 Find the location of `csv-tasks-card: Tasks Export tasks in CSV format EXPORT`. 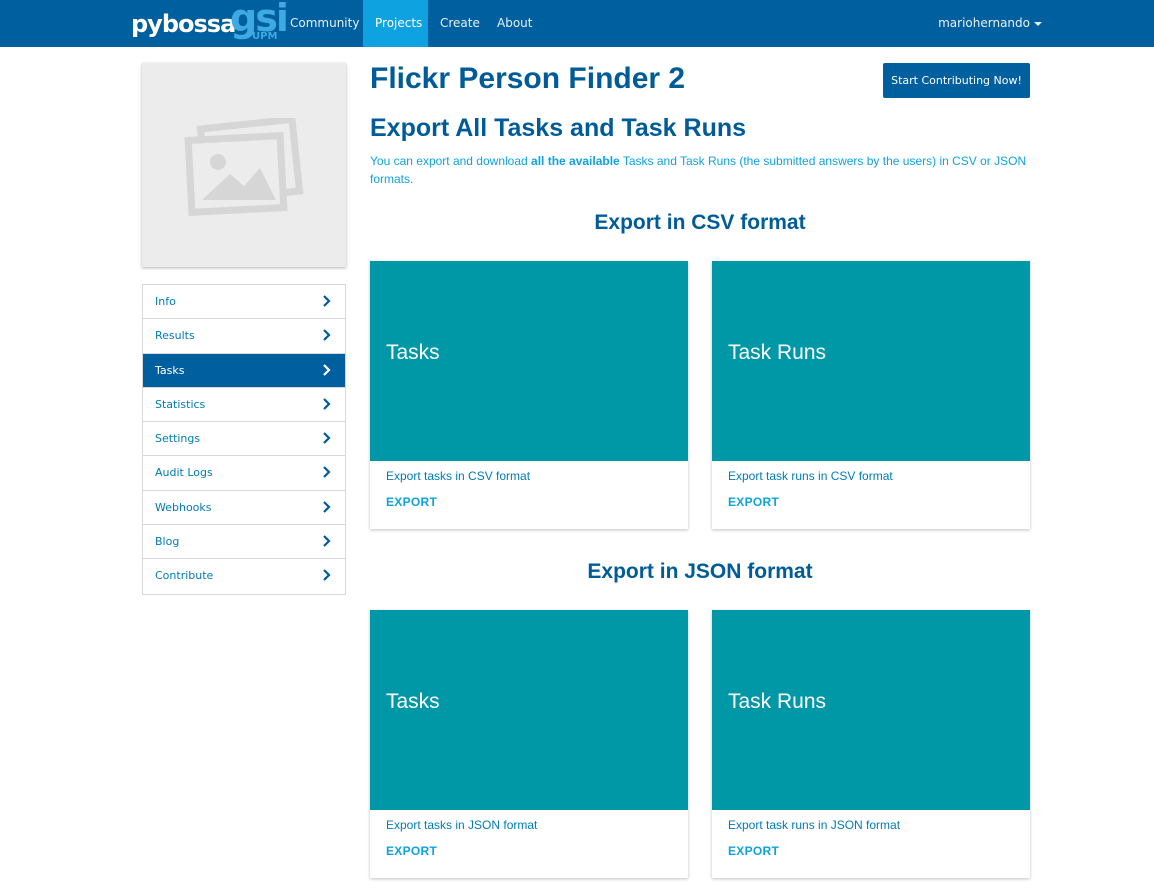

csv-tasks-card: Tasks Export tasks in CSV format EXPORT is located at coordinates (529, 395).